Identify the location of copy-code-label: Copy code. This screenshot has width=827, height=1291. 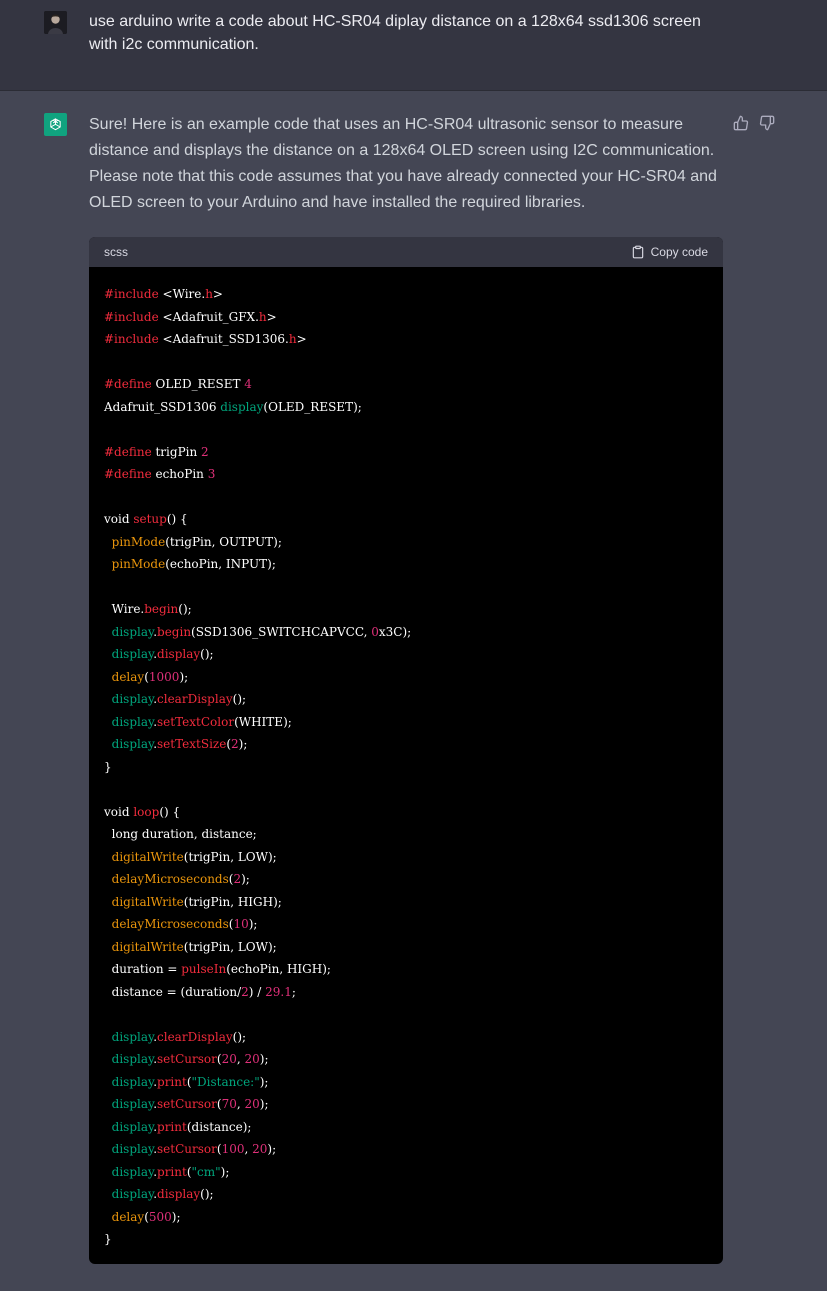
(679, 252).